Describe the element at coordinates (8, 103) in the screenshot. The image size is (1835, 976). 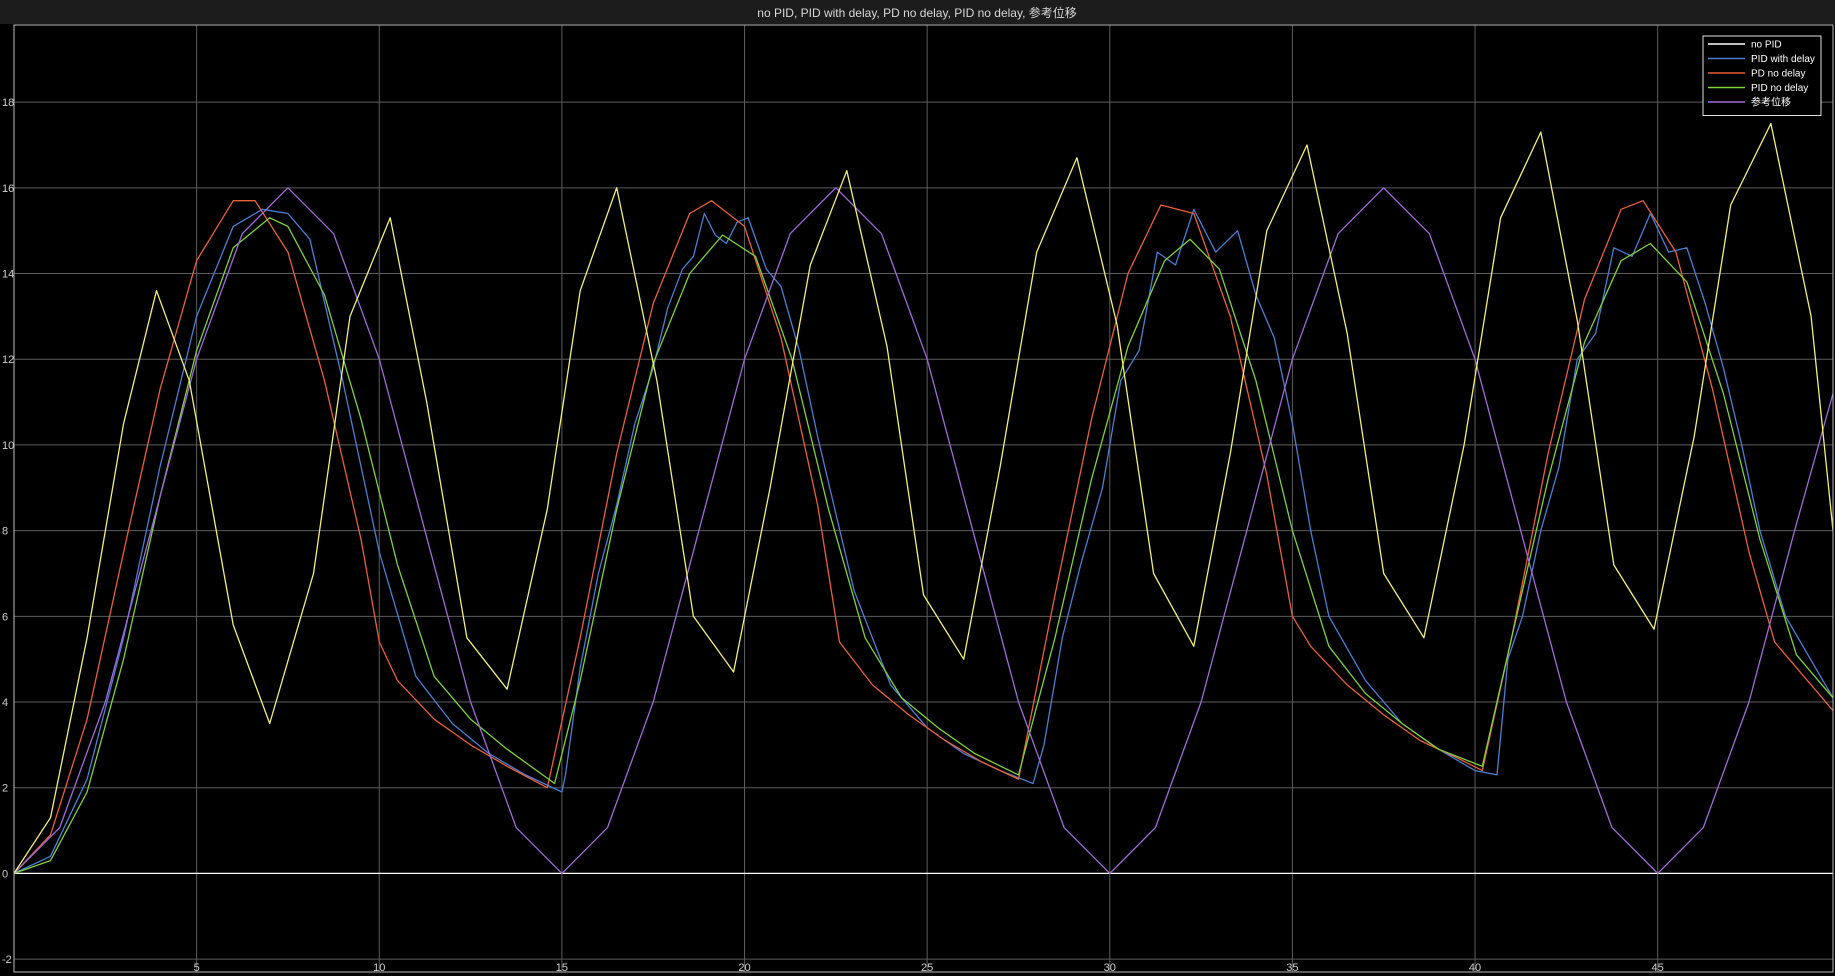
I see `y-tick-label: 18` at that location.